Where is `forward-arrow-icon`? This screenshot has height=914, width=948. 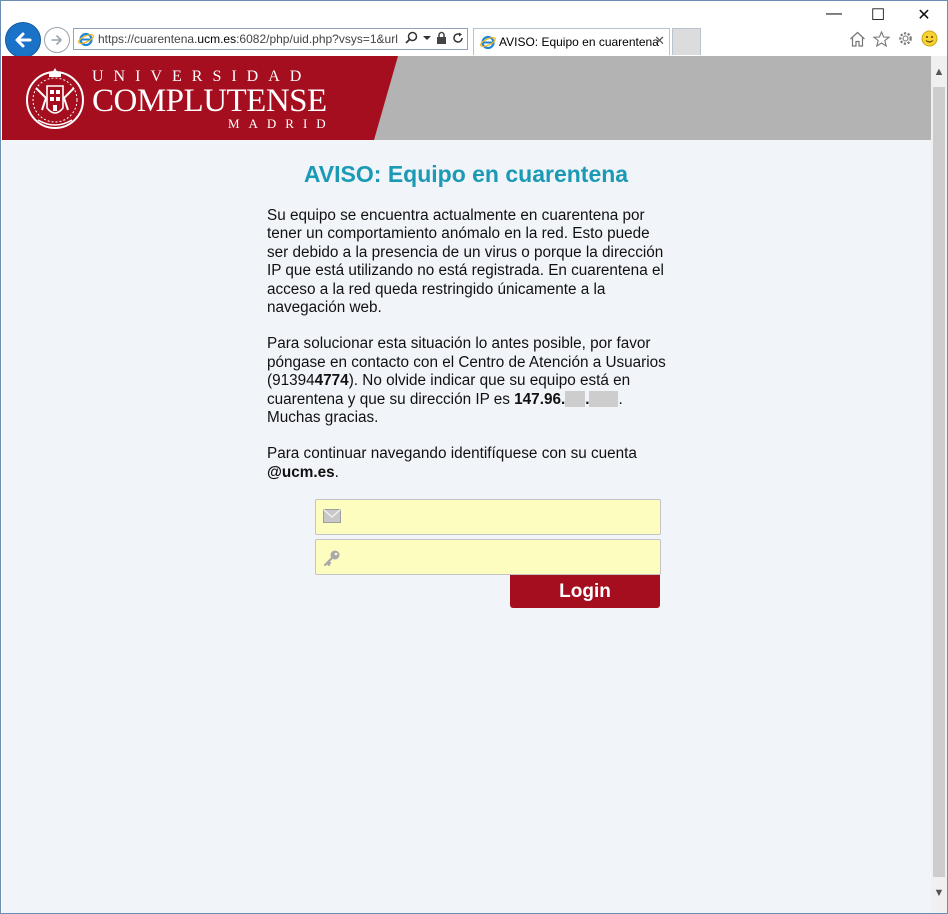
forward-arrow-icon is located at coordinates (56, 40).